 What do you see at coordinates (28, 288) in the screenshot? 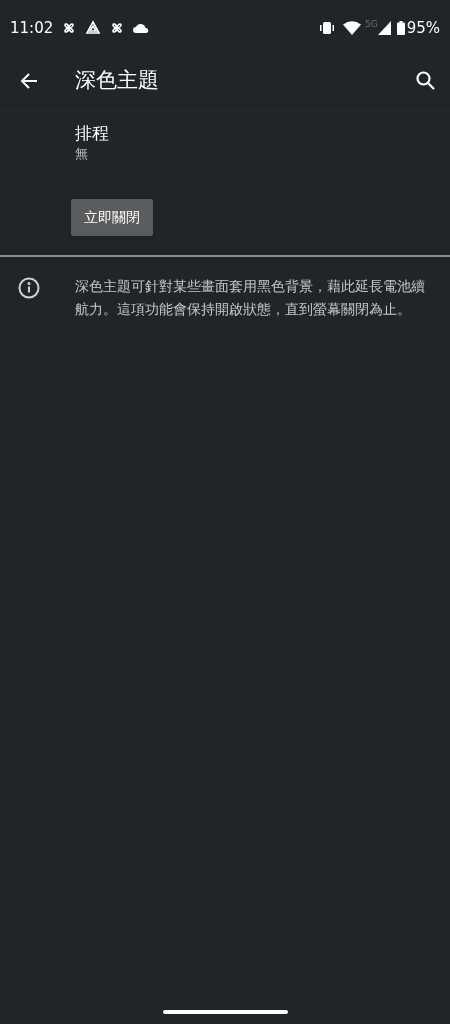
I see `info-icon` at bounding box center [28, 288].